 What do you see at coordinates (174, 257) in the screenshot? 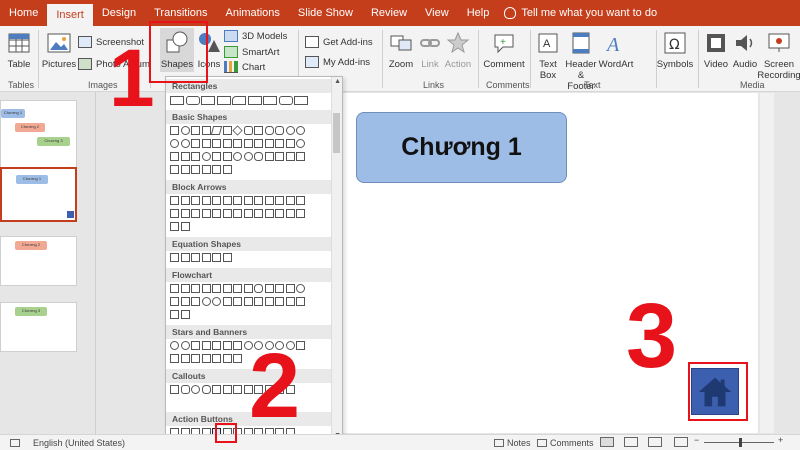
I see `plus-shape` at bounding box center [174, 257].